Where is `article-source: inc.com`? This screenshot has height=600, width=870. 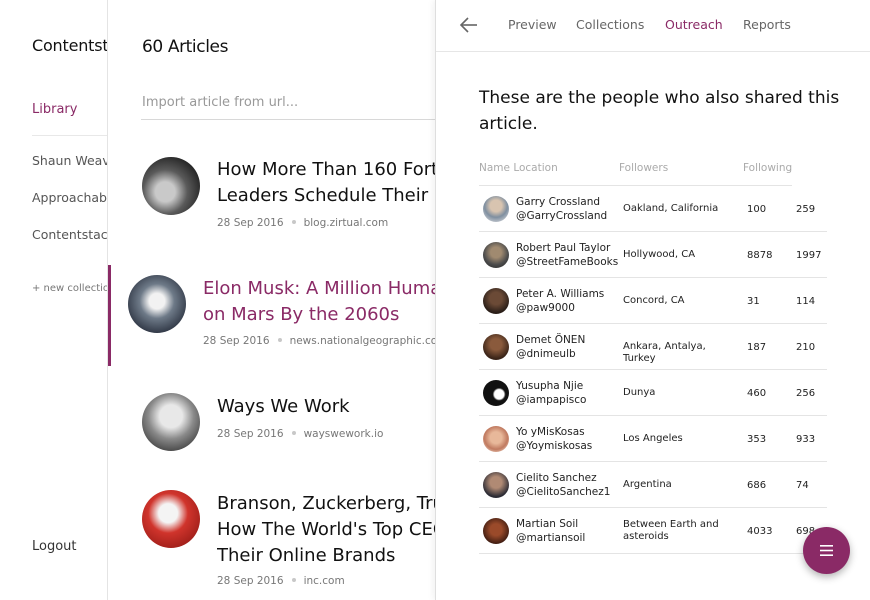
article-source: inc.com is located at coordinates (324, 581).